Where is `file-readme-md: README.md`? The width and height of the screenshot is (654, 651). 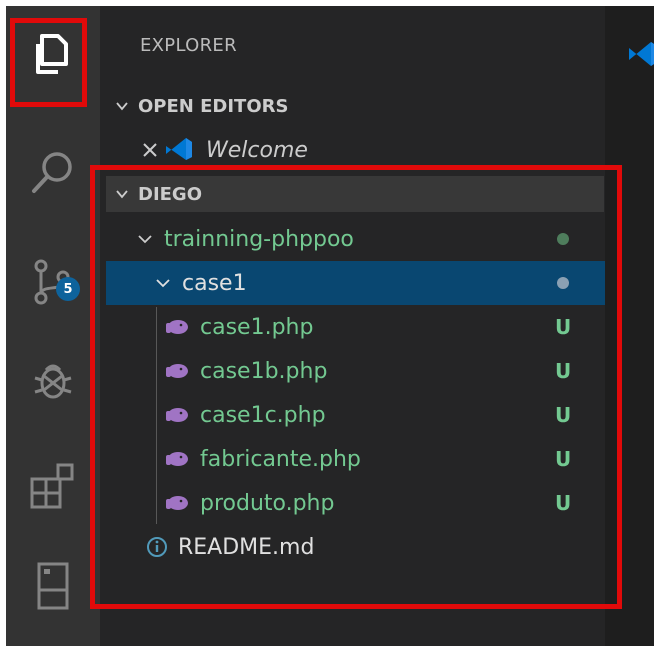 file-readme-md: README.md is located at coordinates (230, 547).